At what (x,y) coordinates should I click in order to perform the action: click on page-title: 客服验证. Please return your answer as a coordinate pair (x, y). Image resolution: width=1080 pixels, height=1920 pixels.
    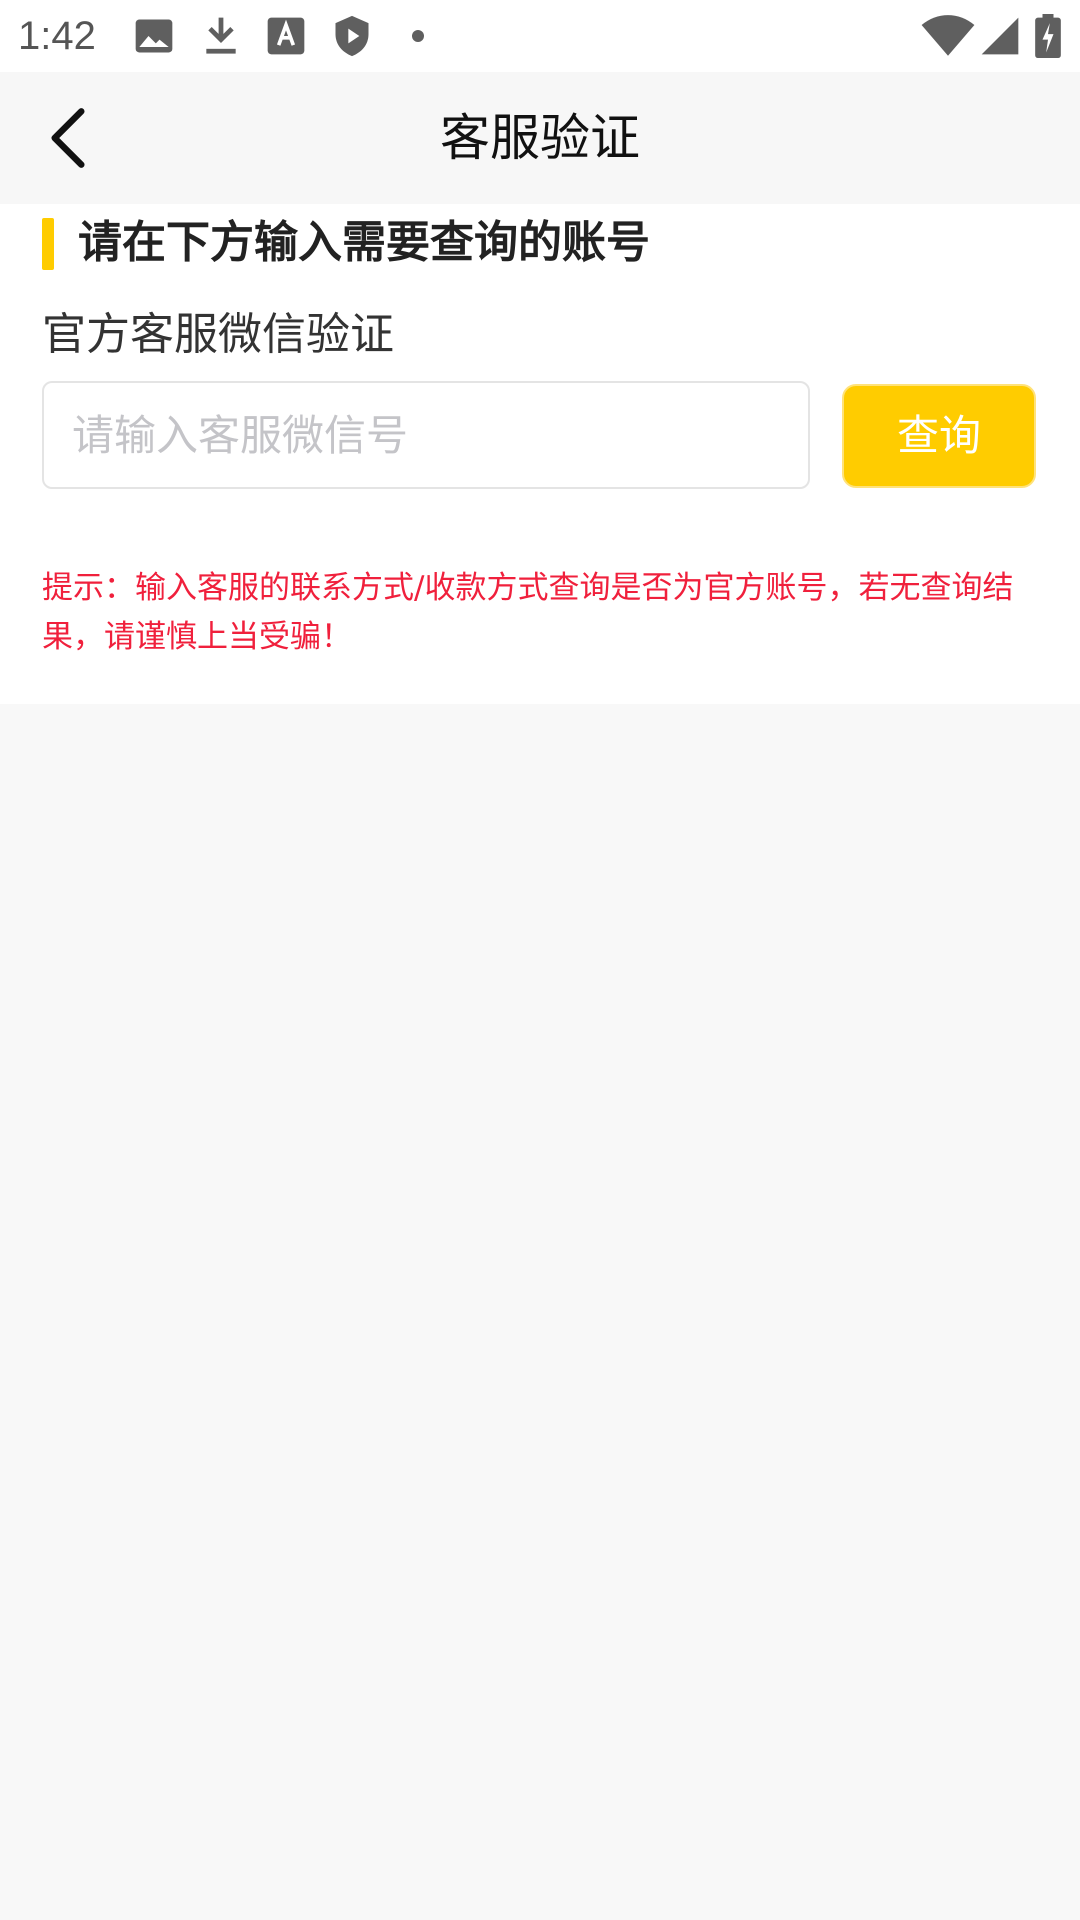
    Looking at the image, I should click on (540, 138).